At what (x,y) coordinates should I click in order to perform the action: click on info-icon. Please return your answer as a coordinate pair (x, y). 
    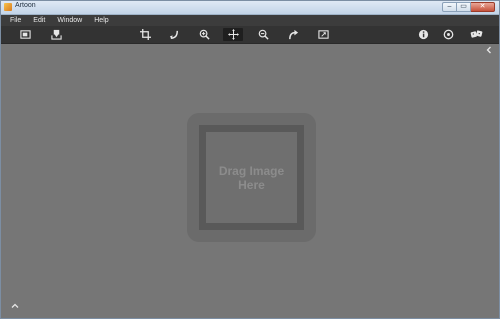
    Looking at the image, I should click on (423, 34).